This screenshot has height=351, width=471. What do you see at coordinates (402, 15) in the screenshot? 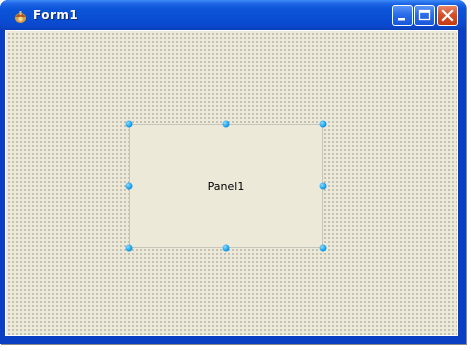
I see `minimize-button` at bounding box center [402, 15].